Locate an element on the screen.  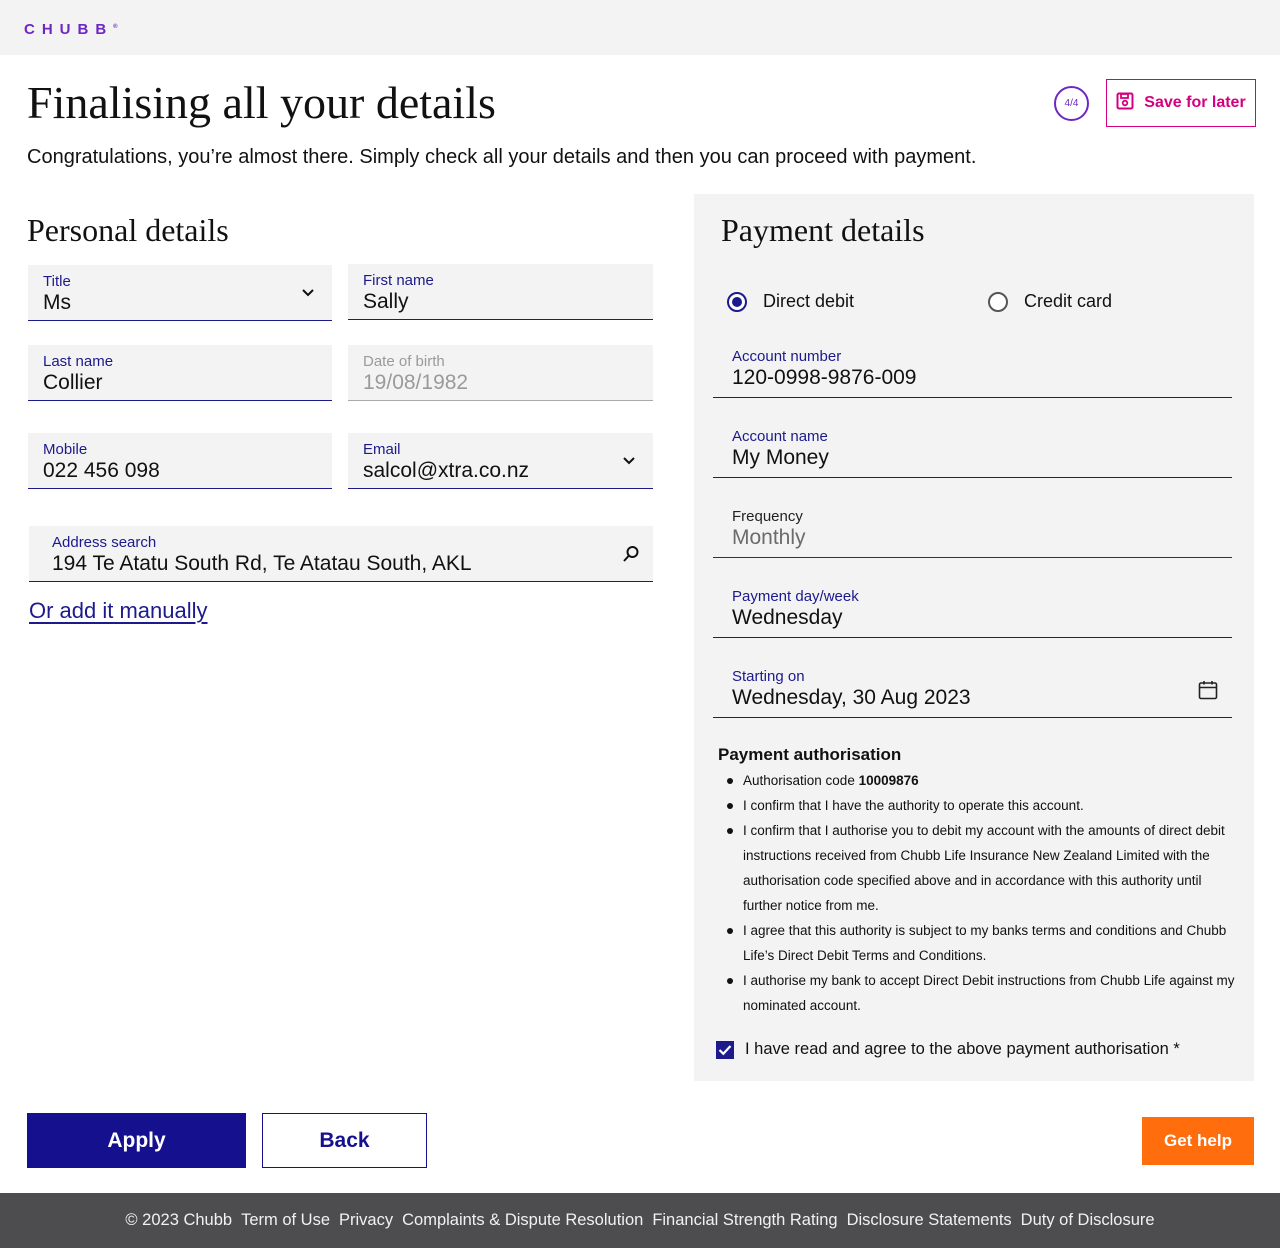
email-value: salcol@xtra.co.nz is located at coordinates (446, 470).